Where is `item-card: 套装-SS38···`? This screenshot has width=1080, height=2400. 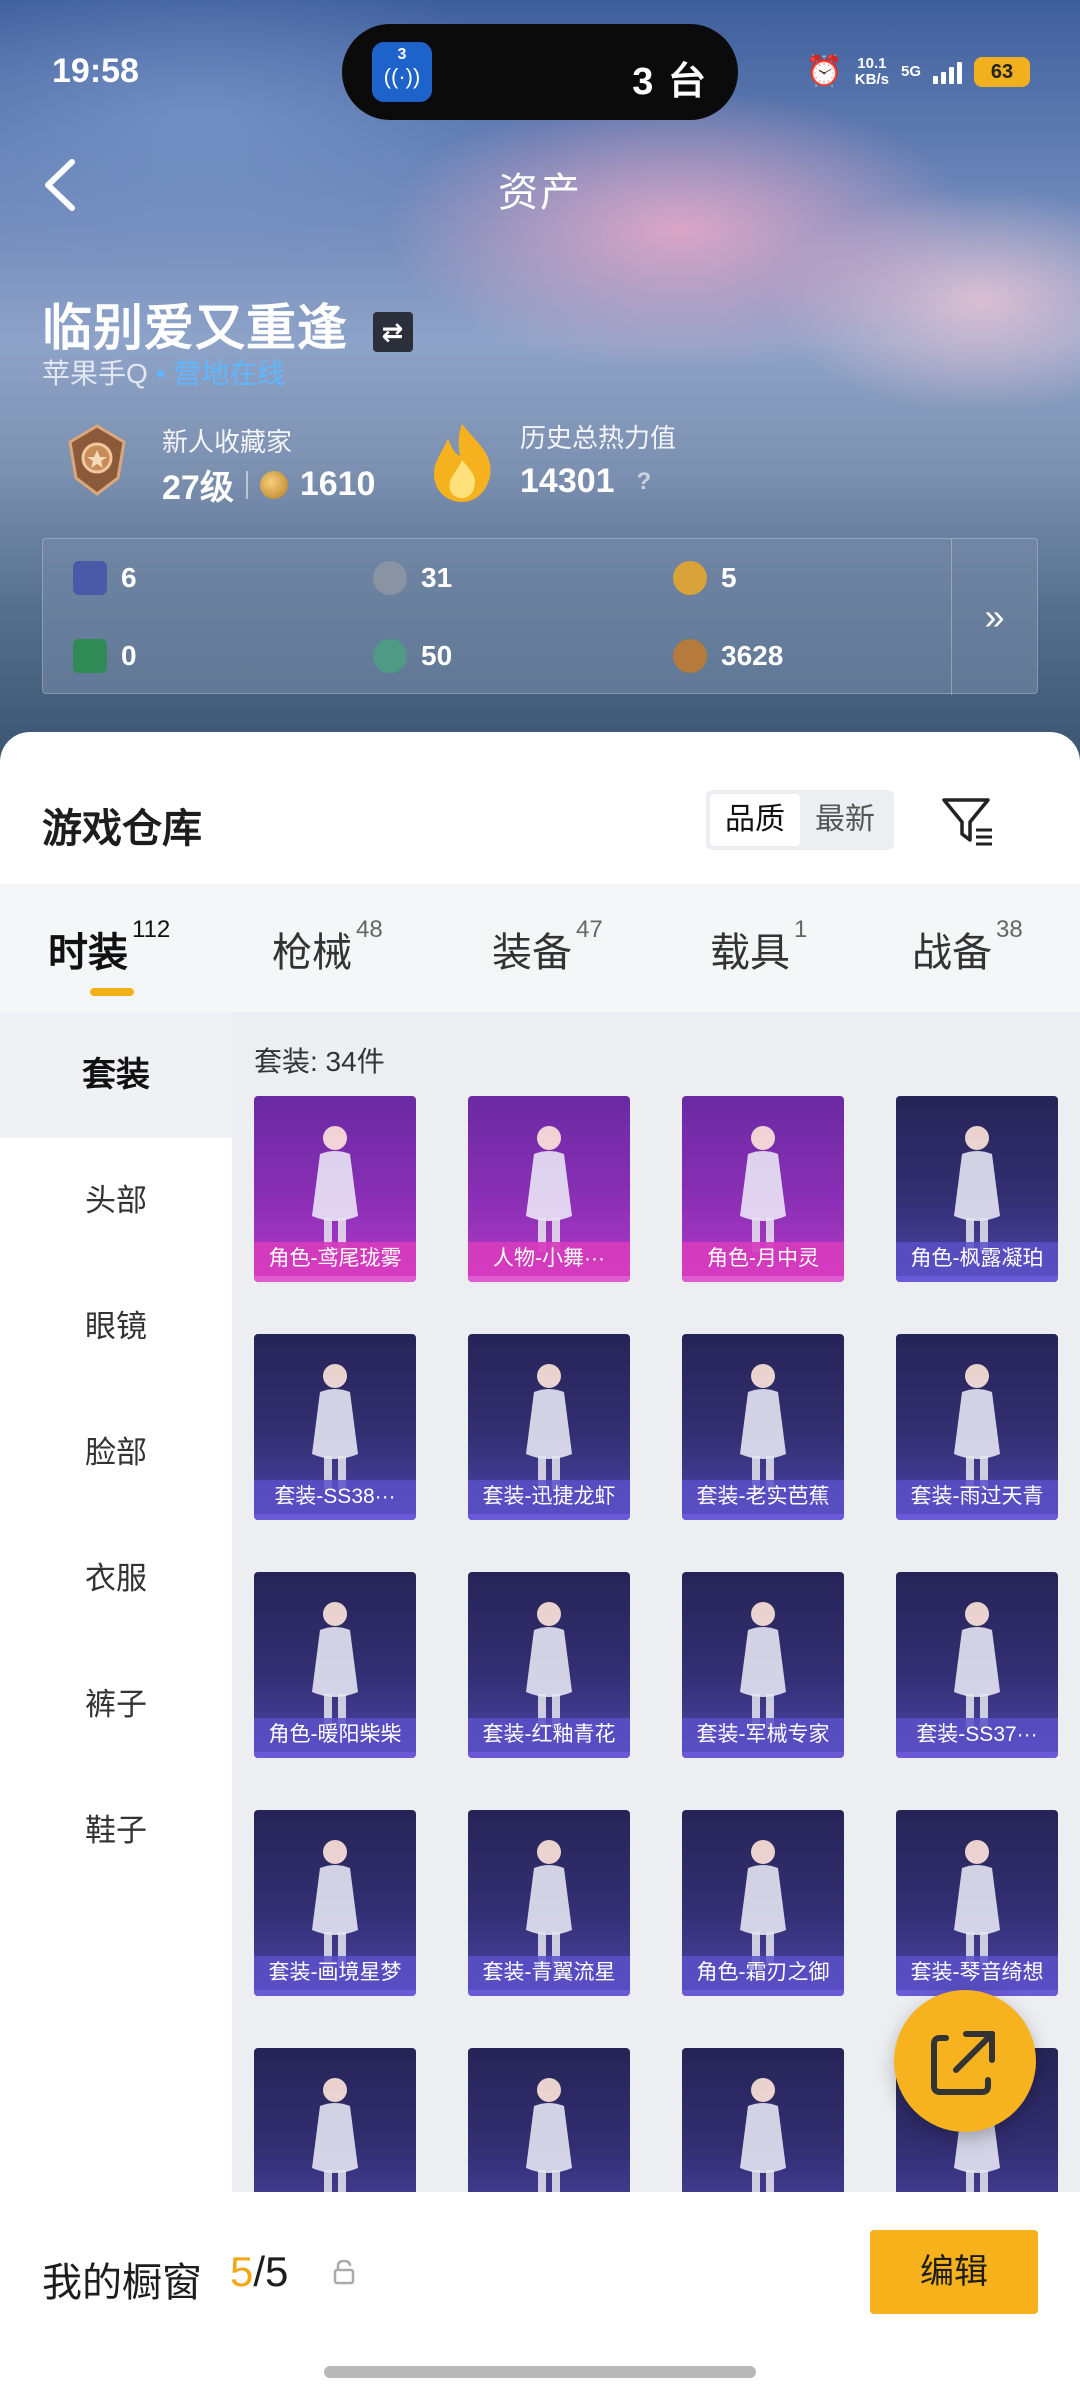 item-card: 套装-SS38··· is located at coordinates (335, 1427).